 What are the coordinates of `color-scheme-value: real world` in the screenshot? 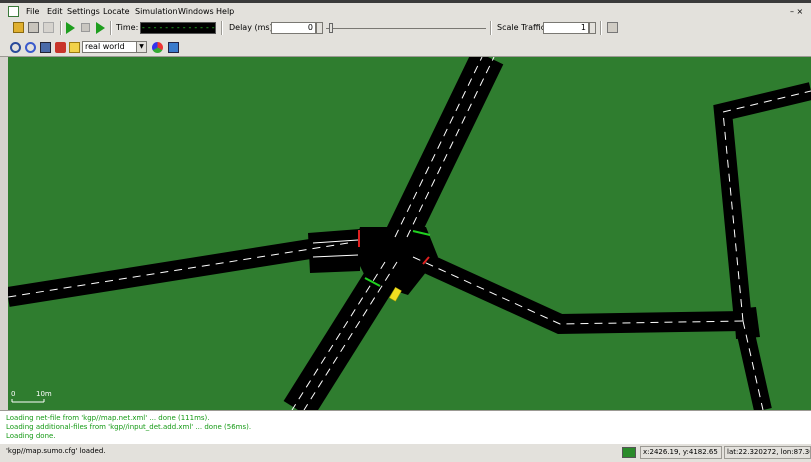 It's located at (105, 46).